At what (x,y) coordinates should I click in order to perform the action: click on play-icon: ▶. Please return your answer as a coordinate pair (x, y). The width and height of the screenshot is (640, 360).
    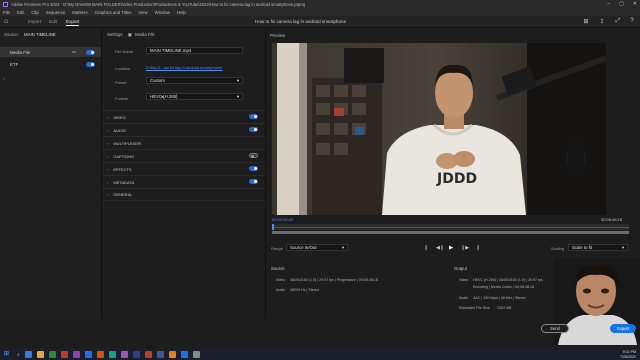
    Looking at the image, I should click on (451, 248).